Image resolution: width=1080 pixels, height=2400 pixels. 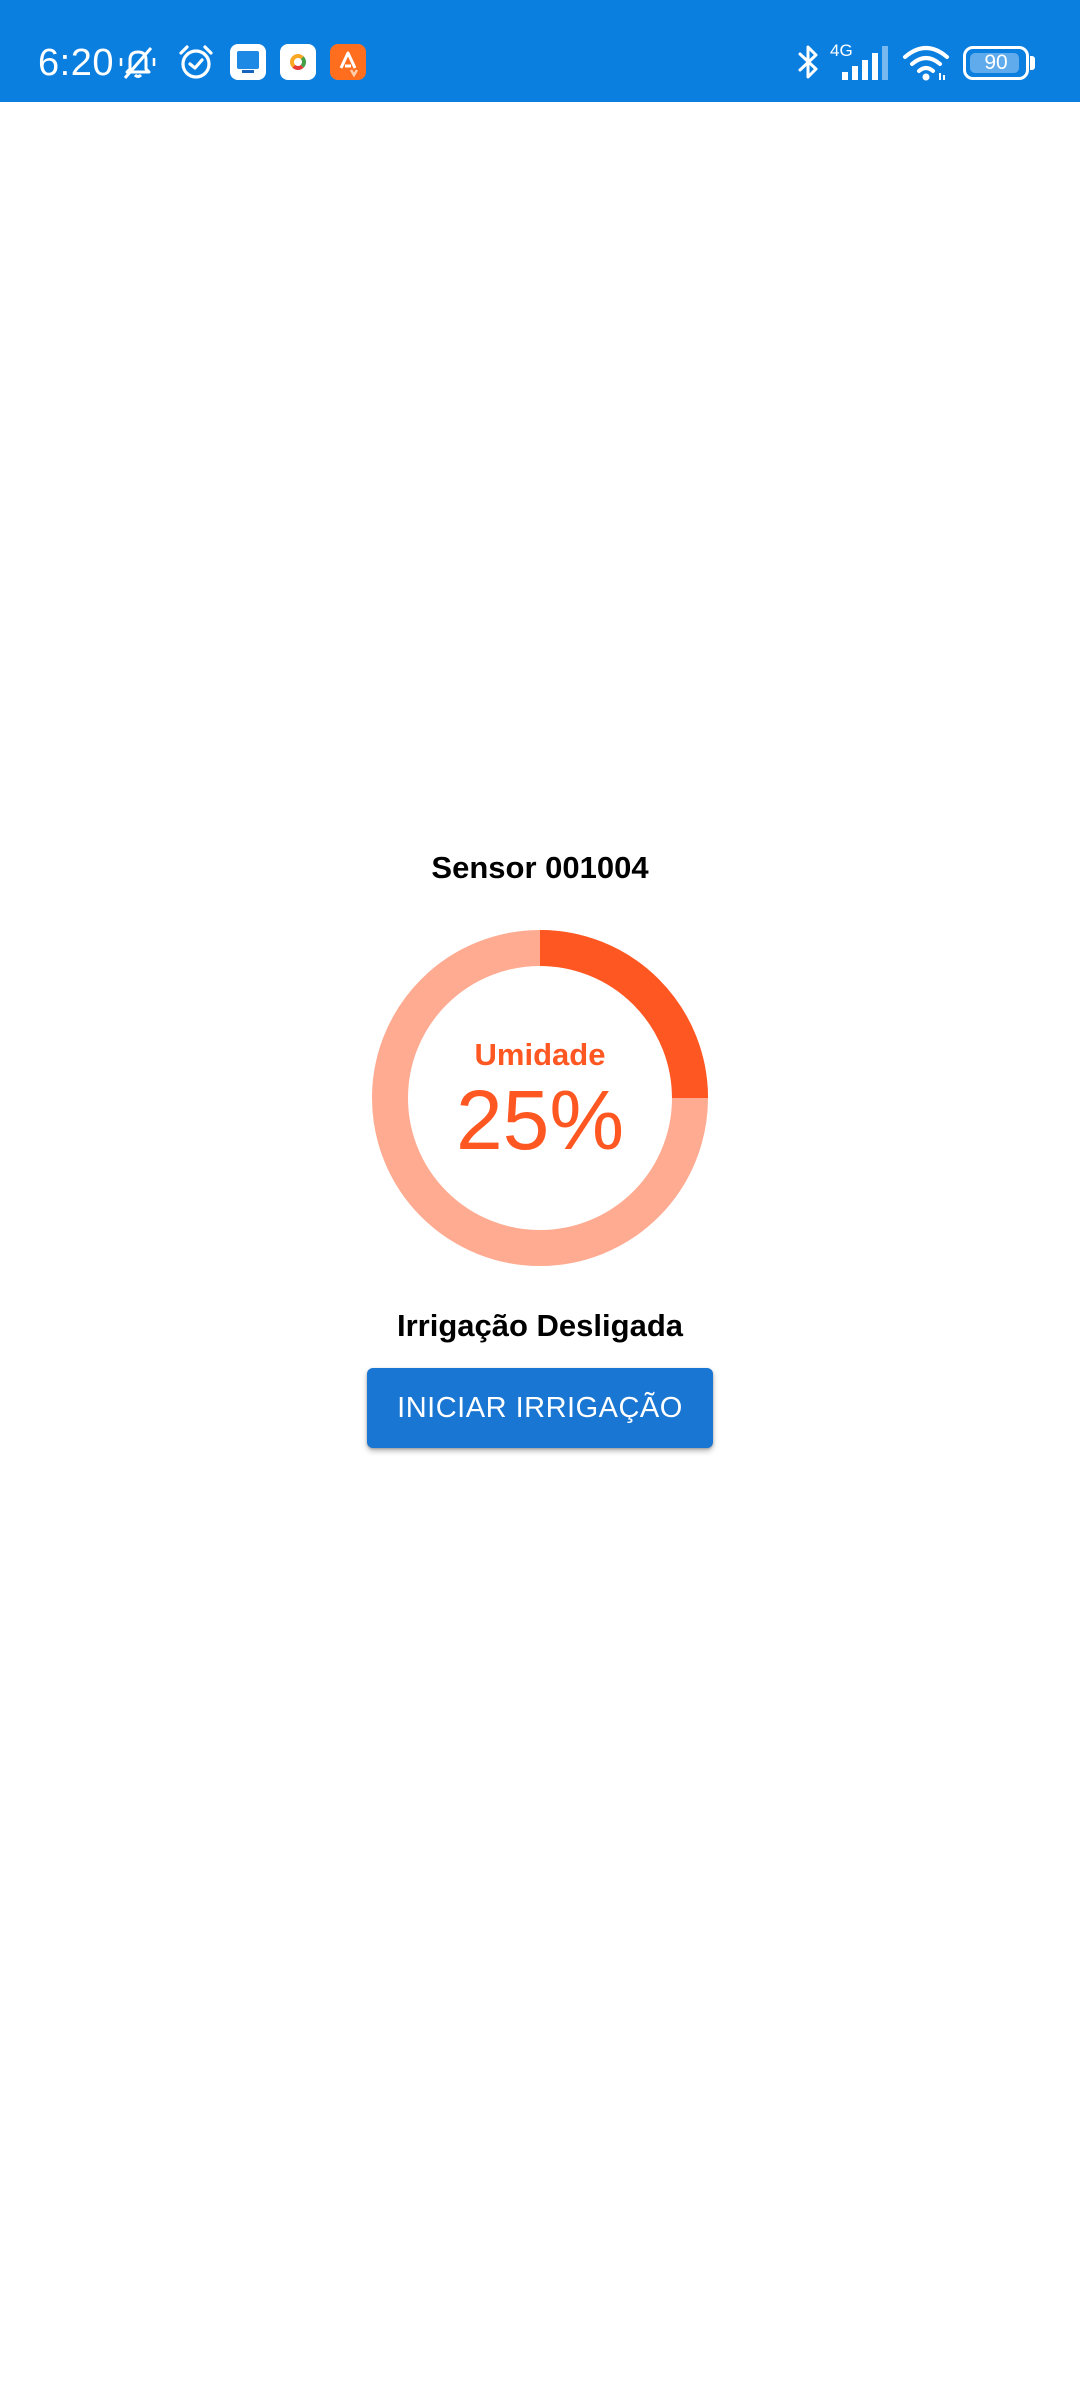 I want to click on start-irrigation-button: INICIAR IRRIGAÇÃO, so click(x=540, y=1408).